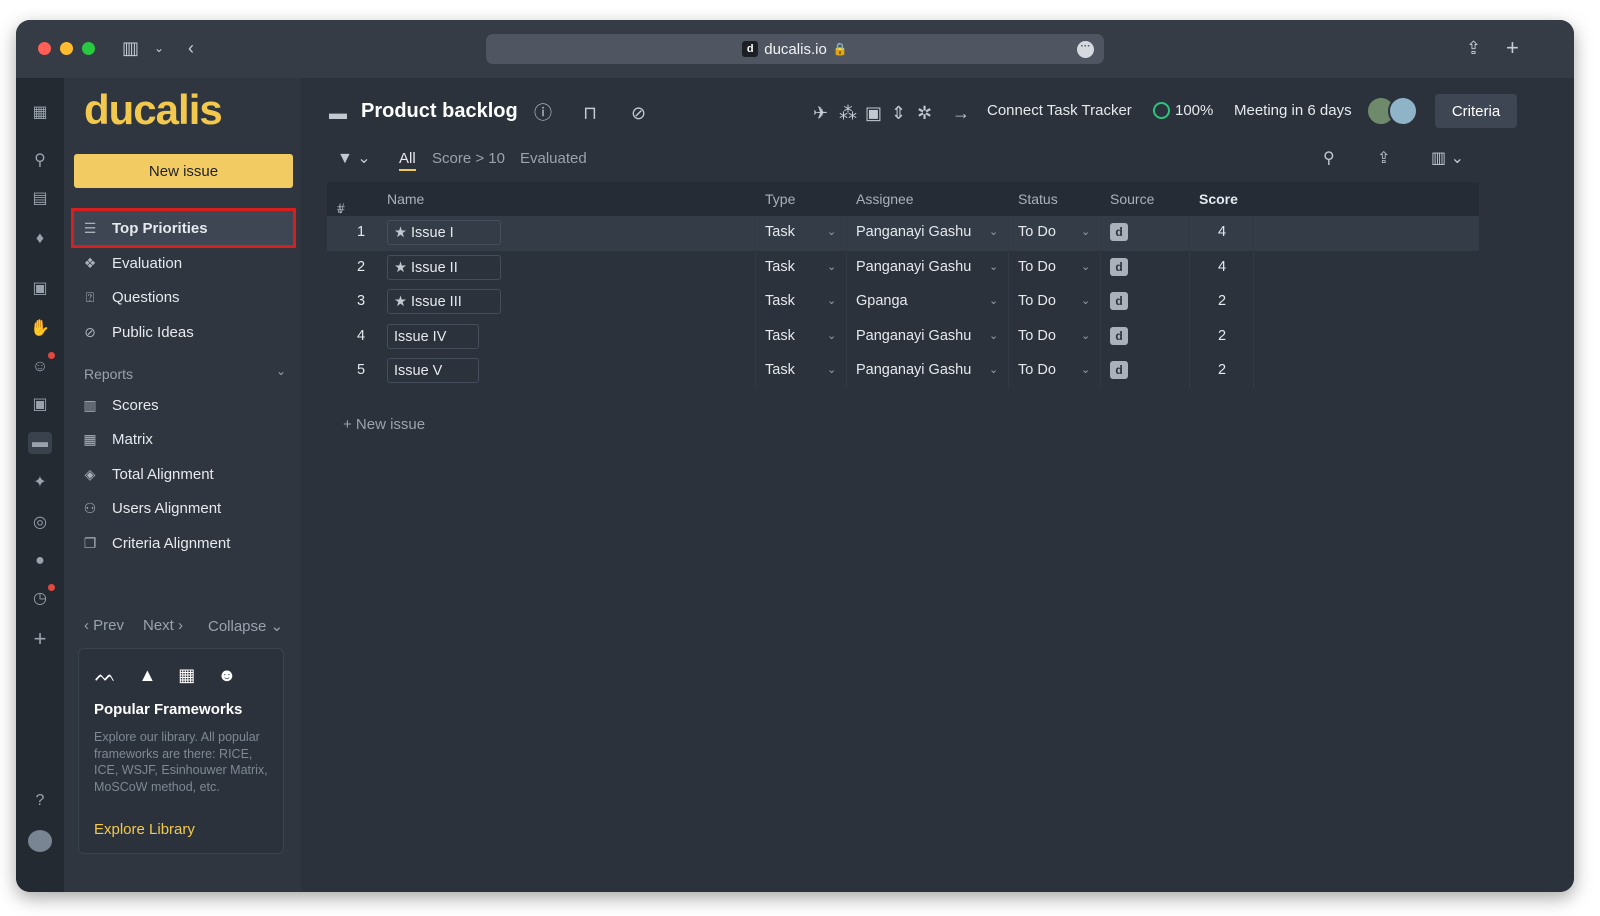  Describe the element at coordinates (1512, 48) in the screenshot. I see `new-tab-icon: +` at that location.